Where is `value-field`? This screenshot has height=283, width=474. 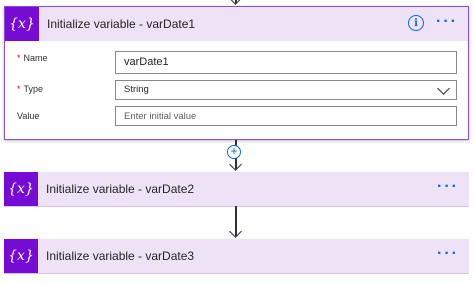
value-field is located at coordinates (286, 116).